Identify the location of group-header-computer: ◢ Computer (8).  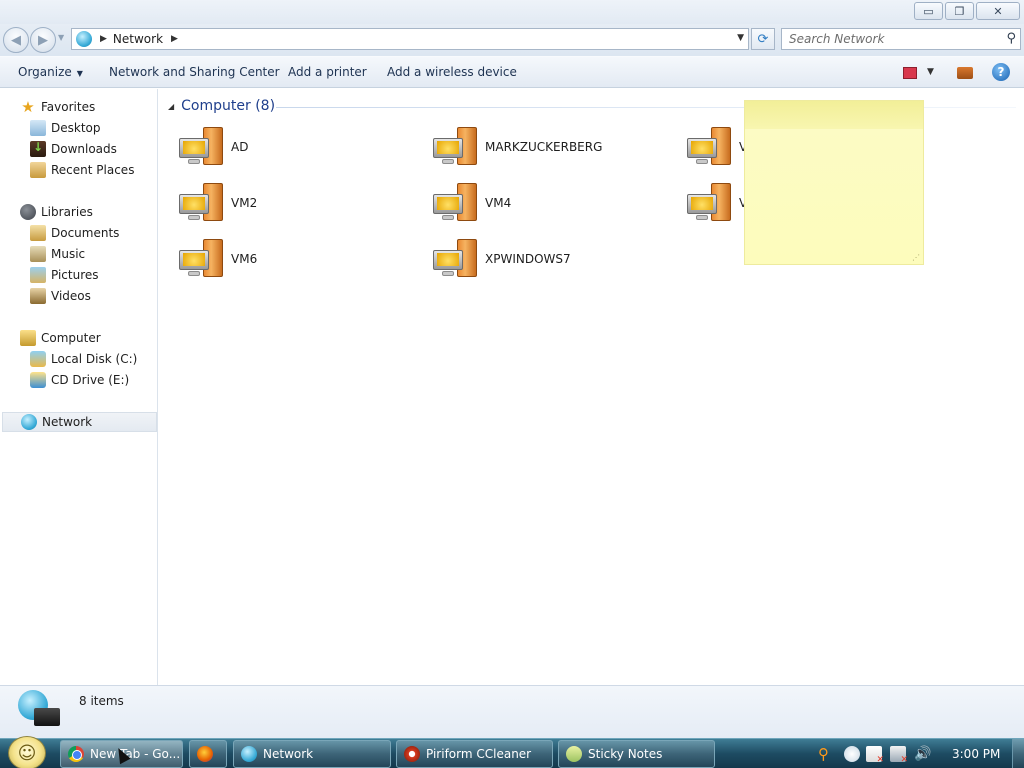
(221, 106).